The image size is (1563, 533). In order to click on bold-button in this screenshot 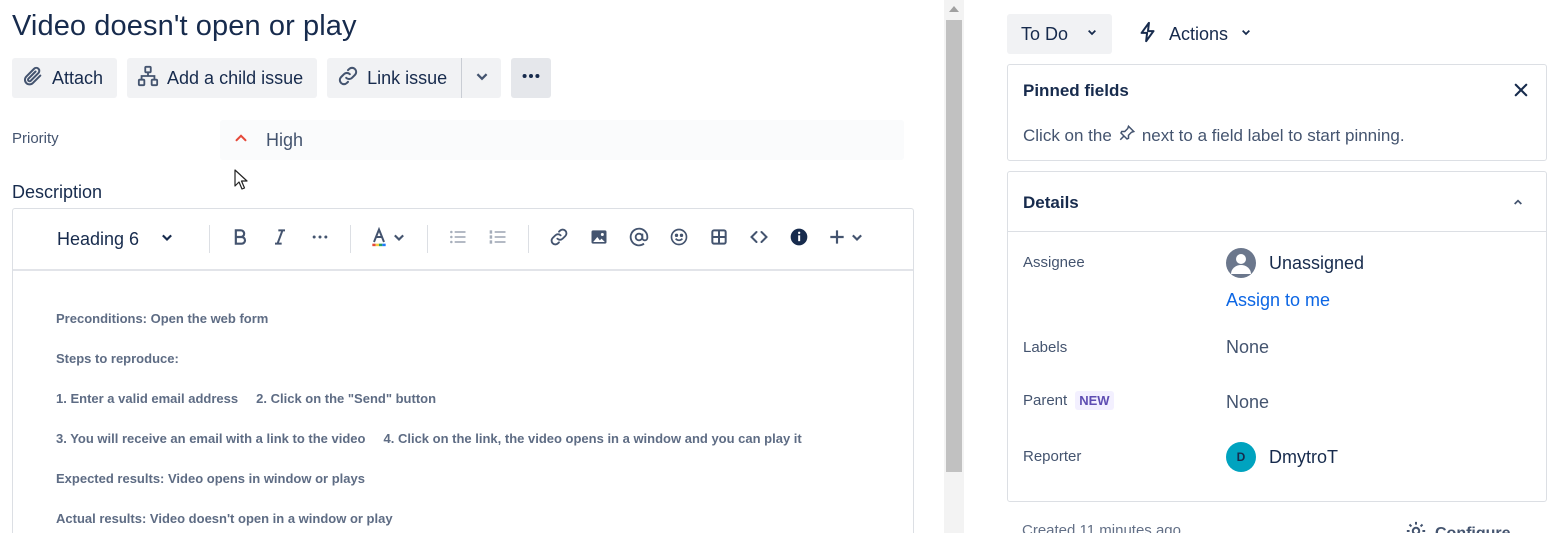, I will do `click(240, 239)`.